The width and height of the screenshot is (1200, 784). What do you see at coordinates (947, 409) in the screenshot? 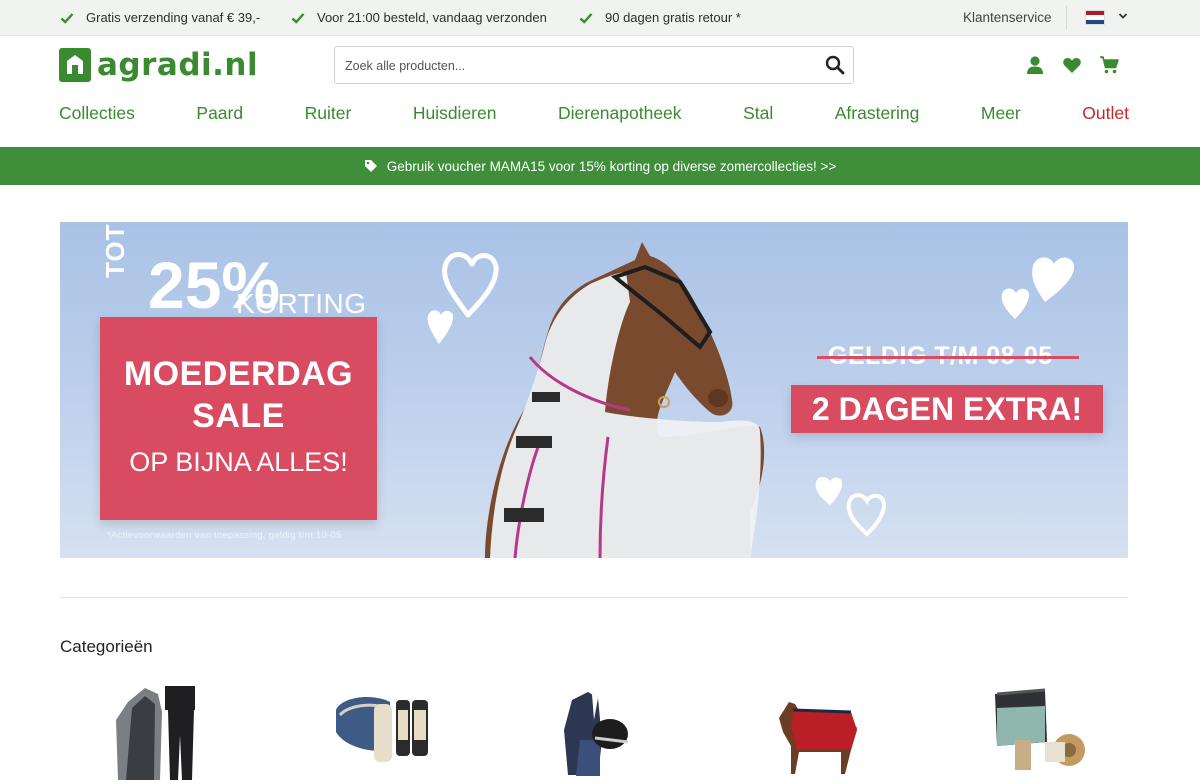
I see `hero-extra-badge: 2 DAGEN EXTRA!` at bounding box center [947, 409].